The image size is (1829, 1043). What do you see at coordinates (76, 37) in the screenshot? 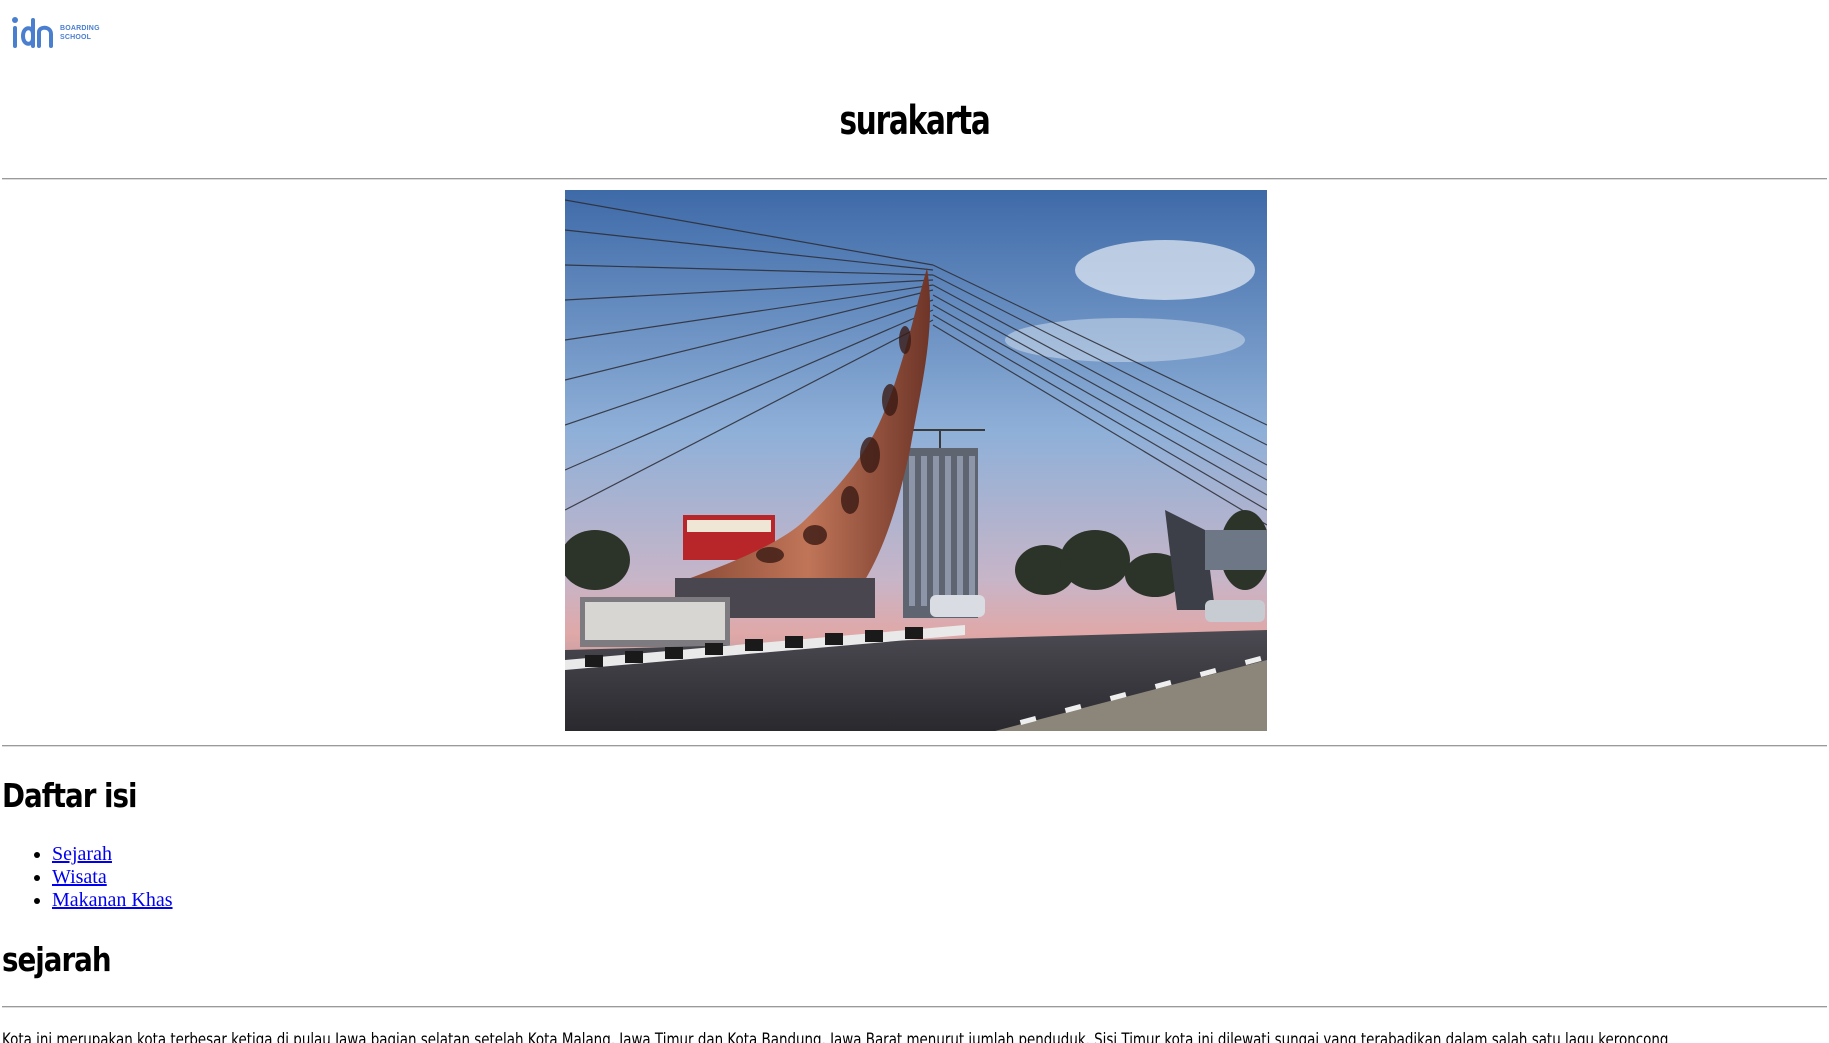
I see `logo-line-2: SCHOOL` at bounding box center [76, 37].